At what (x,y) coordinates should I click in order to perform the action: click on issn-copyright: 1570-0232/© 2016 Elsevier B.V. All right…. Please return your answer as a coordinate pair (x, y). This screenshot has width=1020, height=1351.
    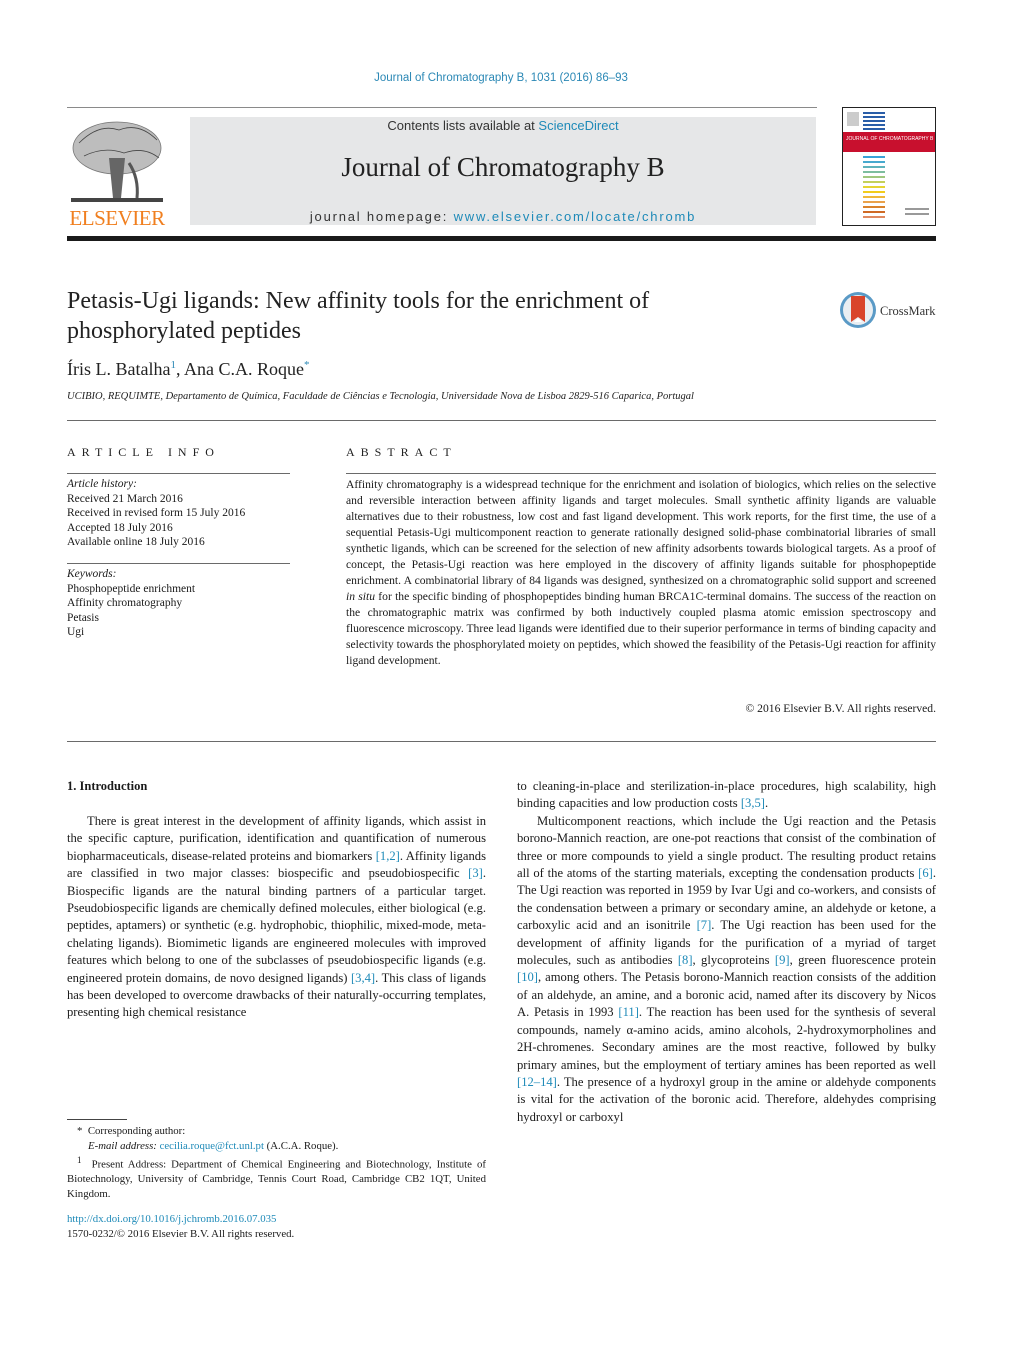
    Looking at the image, I should click on (181, 1233).